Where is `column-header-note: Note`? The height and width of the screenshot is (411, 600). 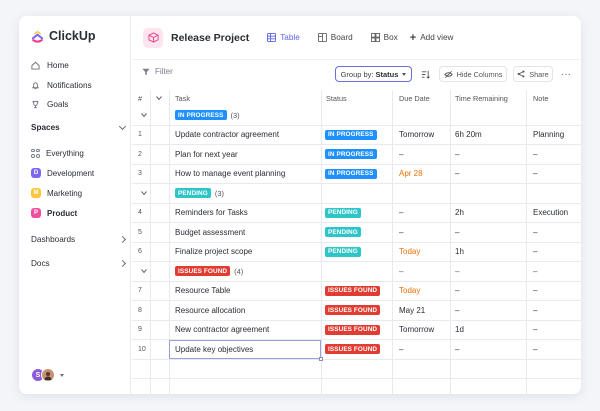 column-header-note: Note is located at coordinates (540, 98).